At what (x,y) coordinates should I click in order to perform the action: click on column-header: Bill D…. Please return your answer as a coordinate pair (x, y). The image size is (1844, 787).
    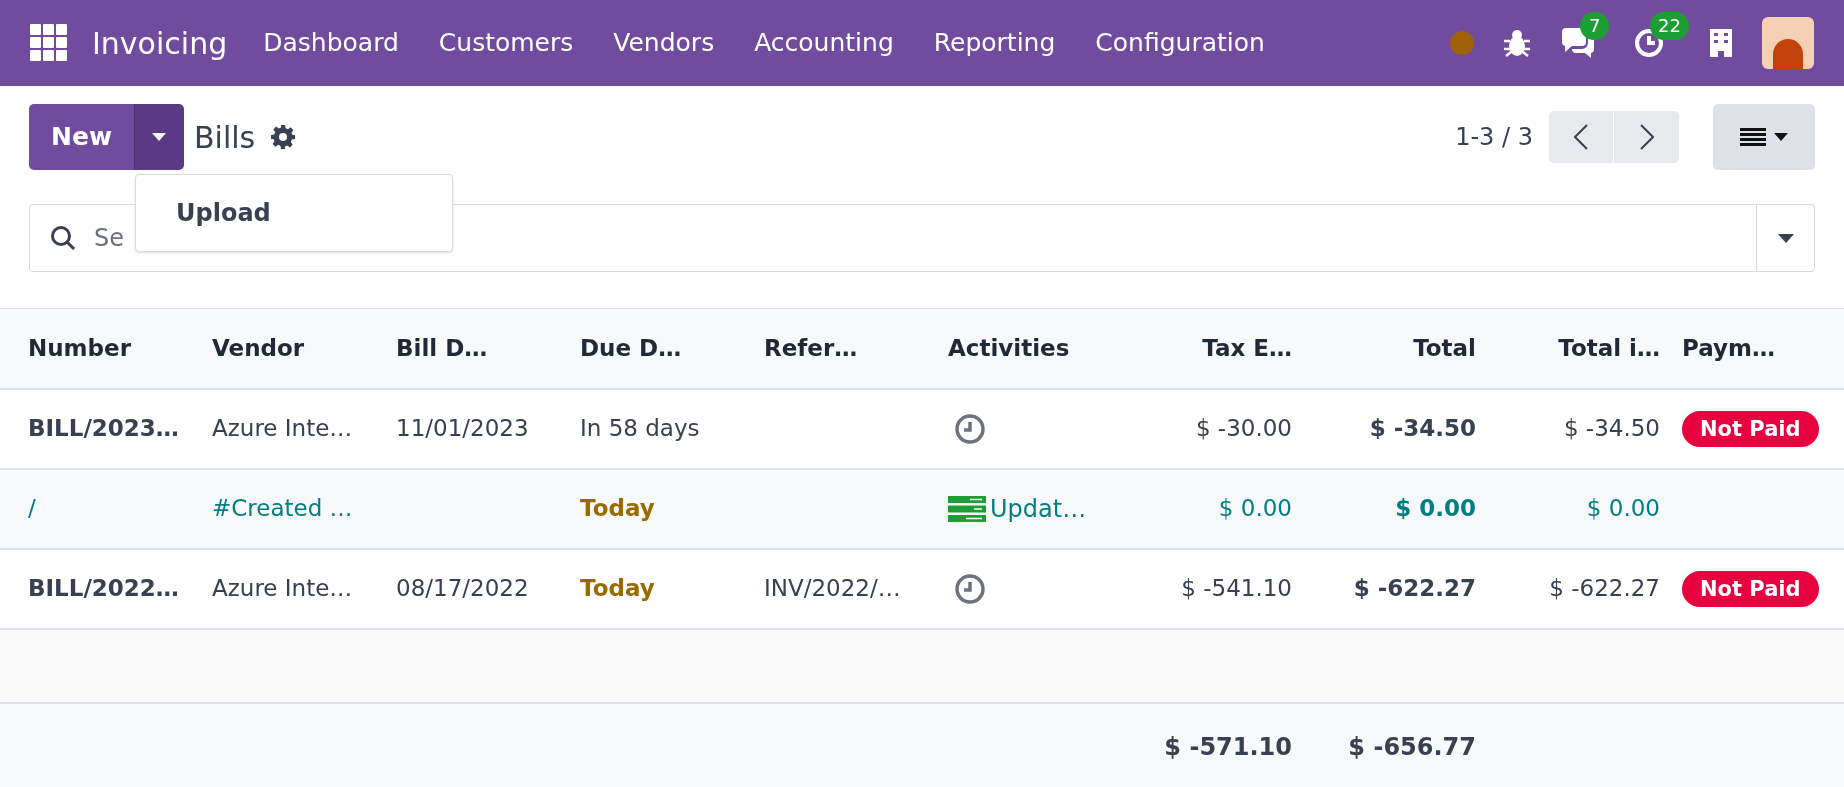
    Looking at the image, I should click on (488, 348).